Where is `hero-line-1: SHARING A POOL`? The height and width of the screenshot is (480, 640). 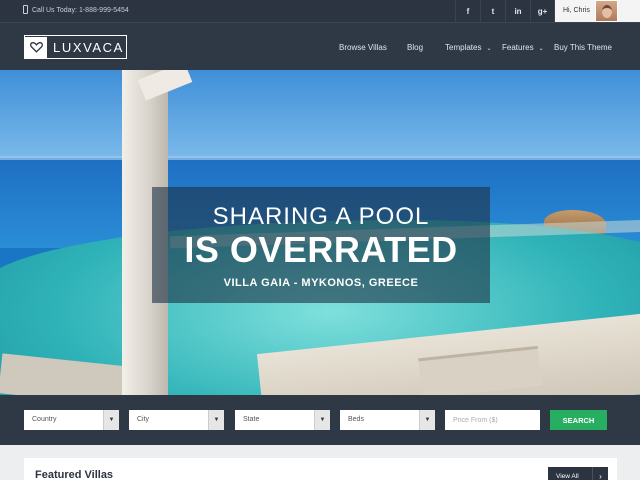 hero-line-1: SHARING A POOL is located at coordinates (321, 216).